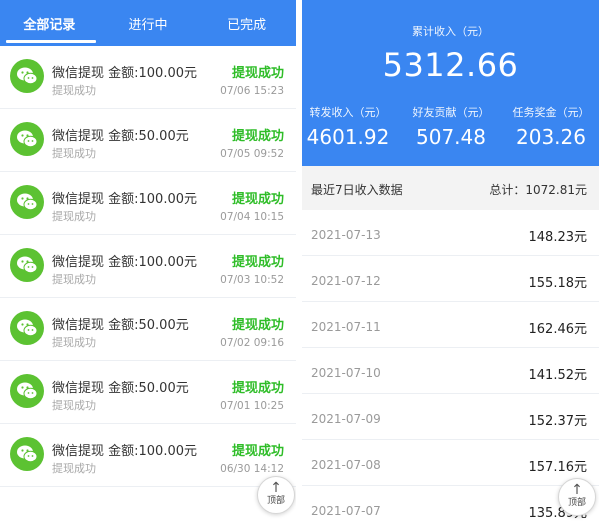  I want to click on recent-summary-total: 总计：1072.81元, so click(538, 190).